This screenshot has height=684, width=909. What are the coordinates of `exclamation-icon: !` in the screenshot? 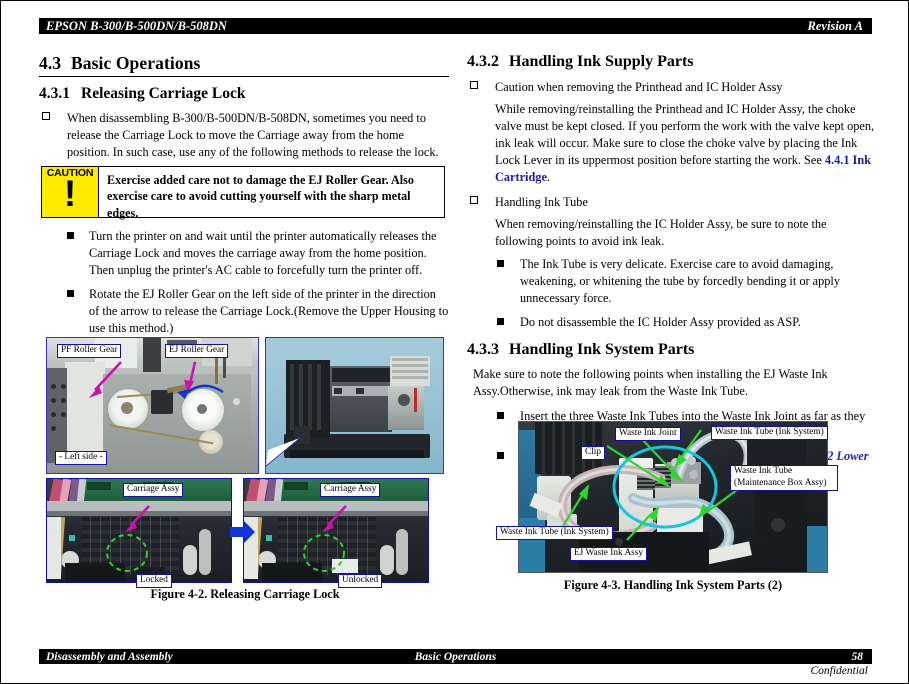 It's located at (70, 194).